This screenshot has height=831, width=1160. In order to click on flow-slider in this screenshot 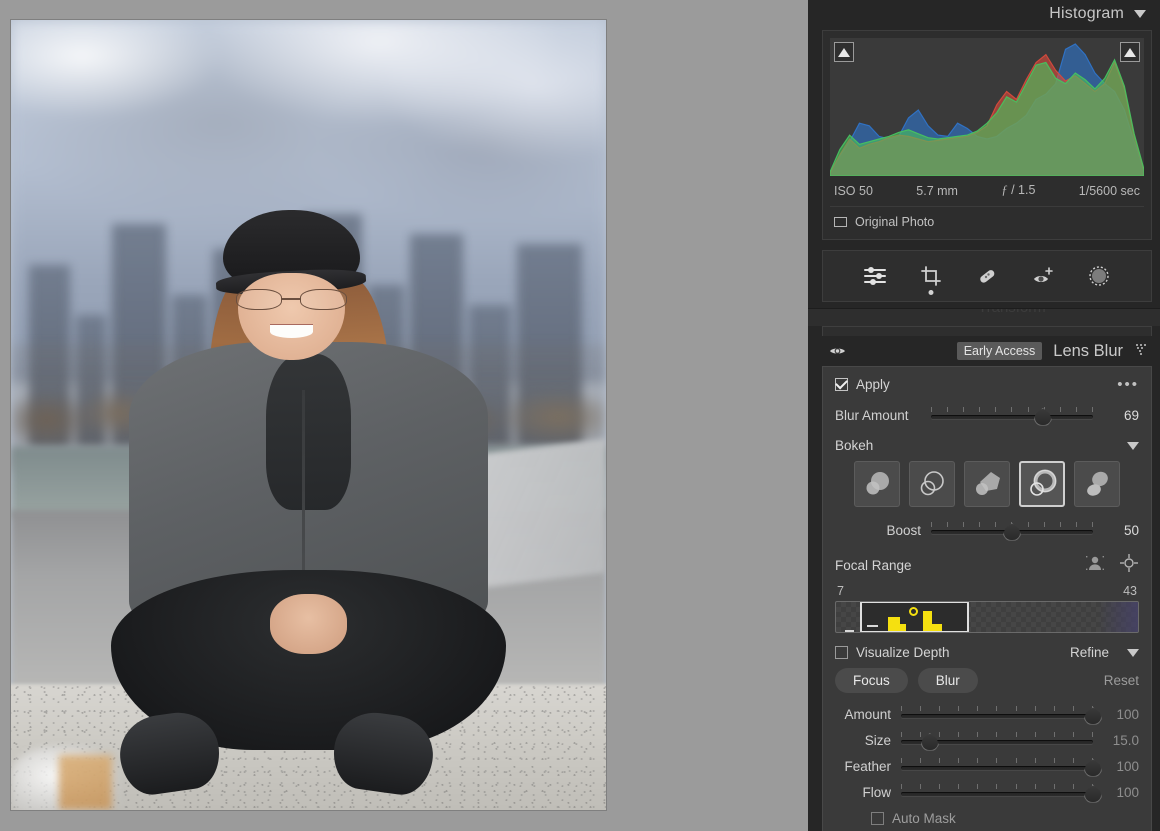, I will do `click(1001, 792)`.